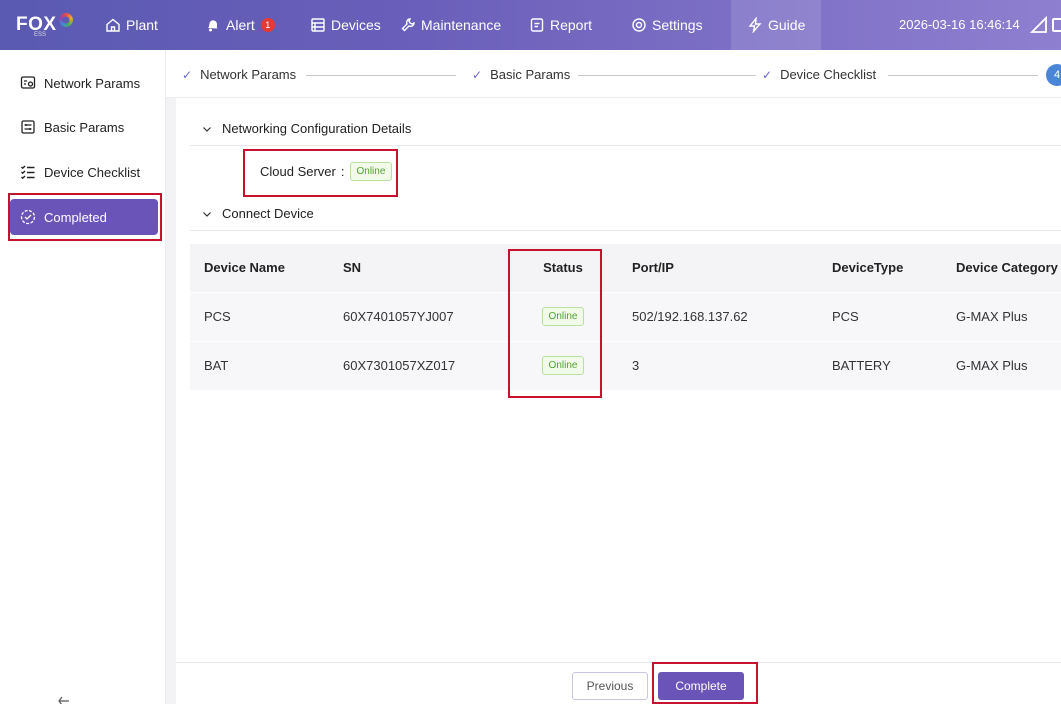 The height and width of the screenshot is (704, 1061). Describe the element at coordinates (64, 700) in the screenshot. I see `collapse-sidebar-icon` at that location.